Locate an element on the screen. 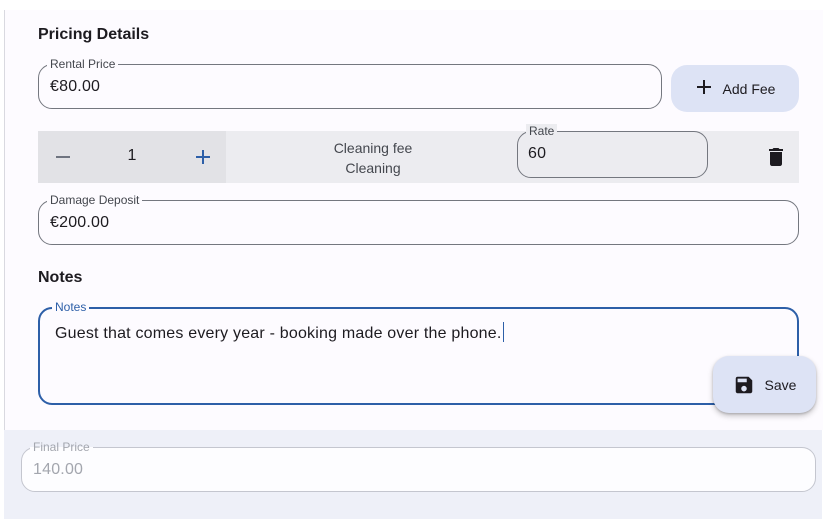 The image size is (828, 519). trash-icon is located at coordinates (776, 157).